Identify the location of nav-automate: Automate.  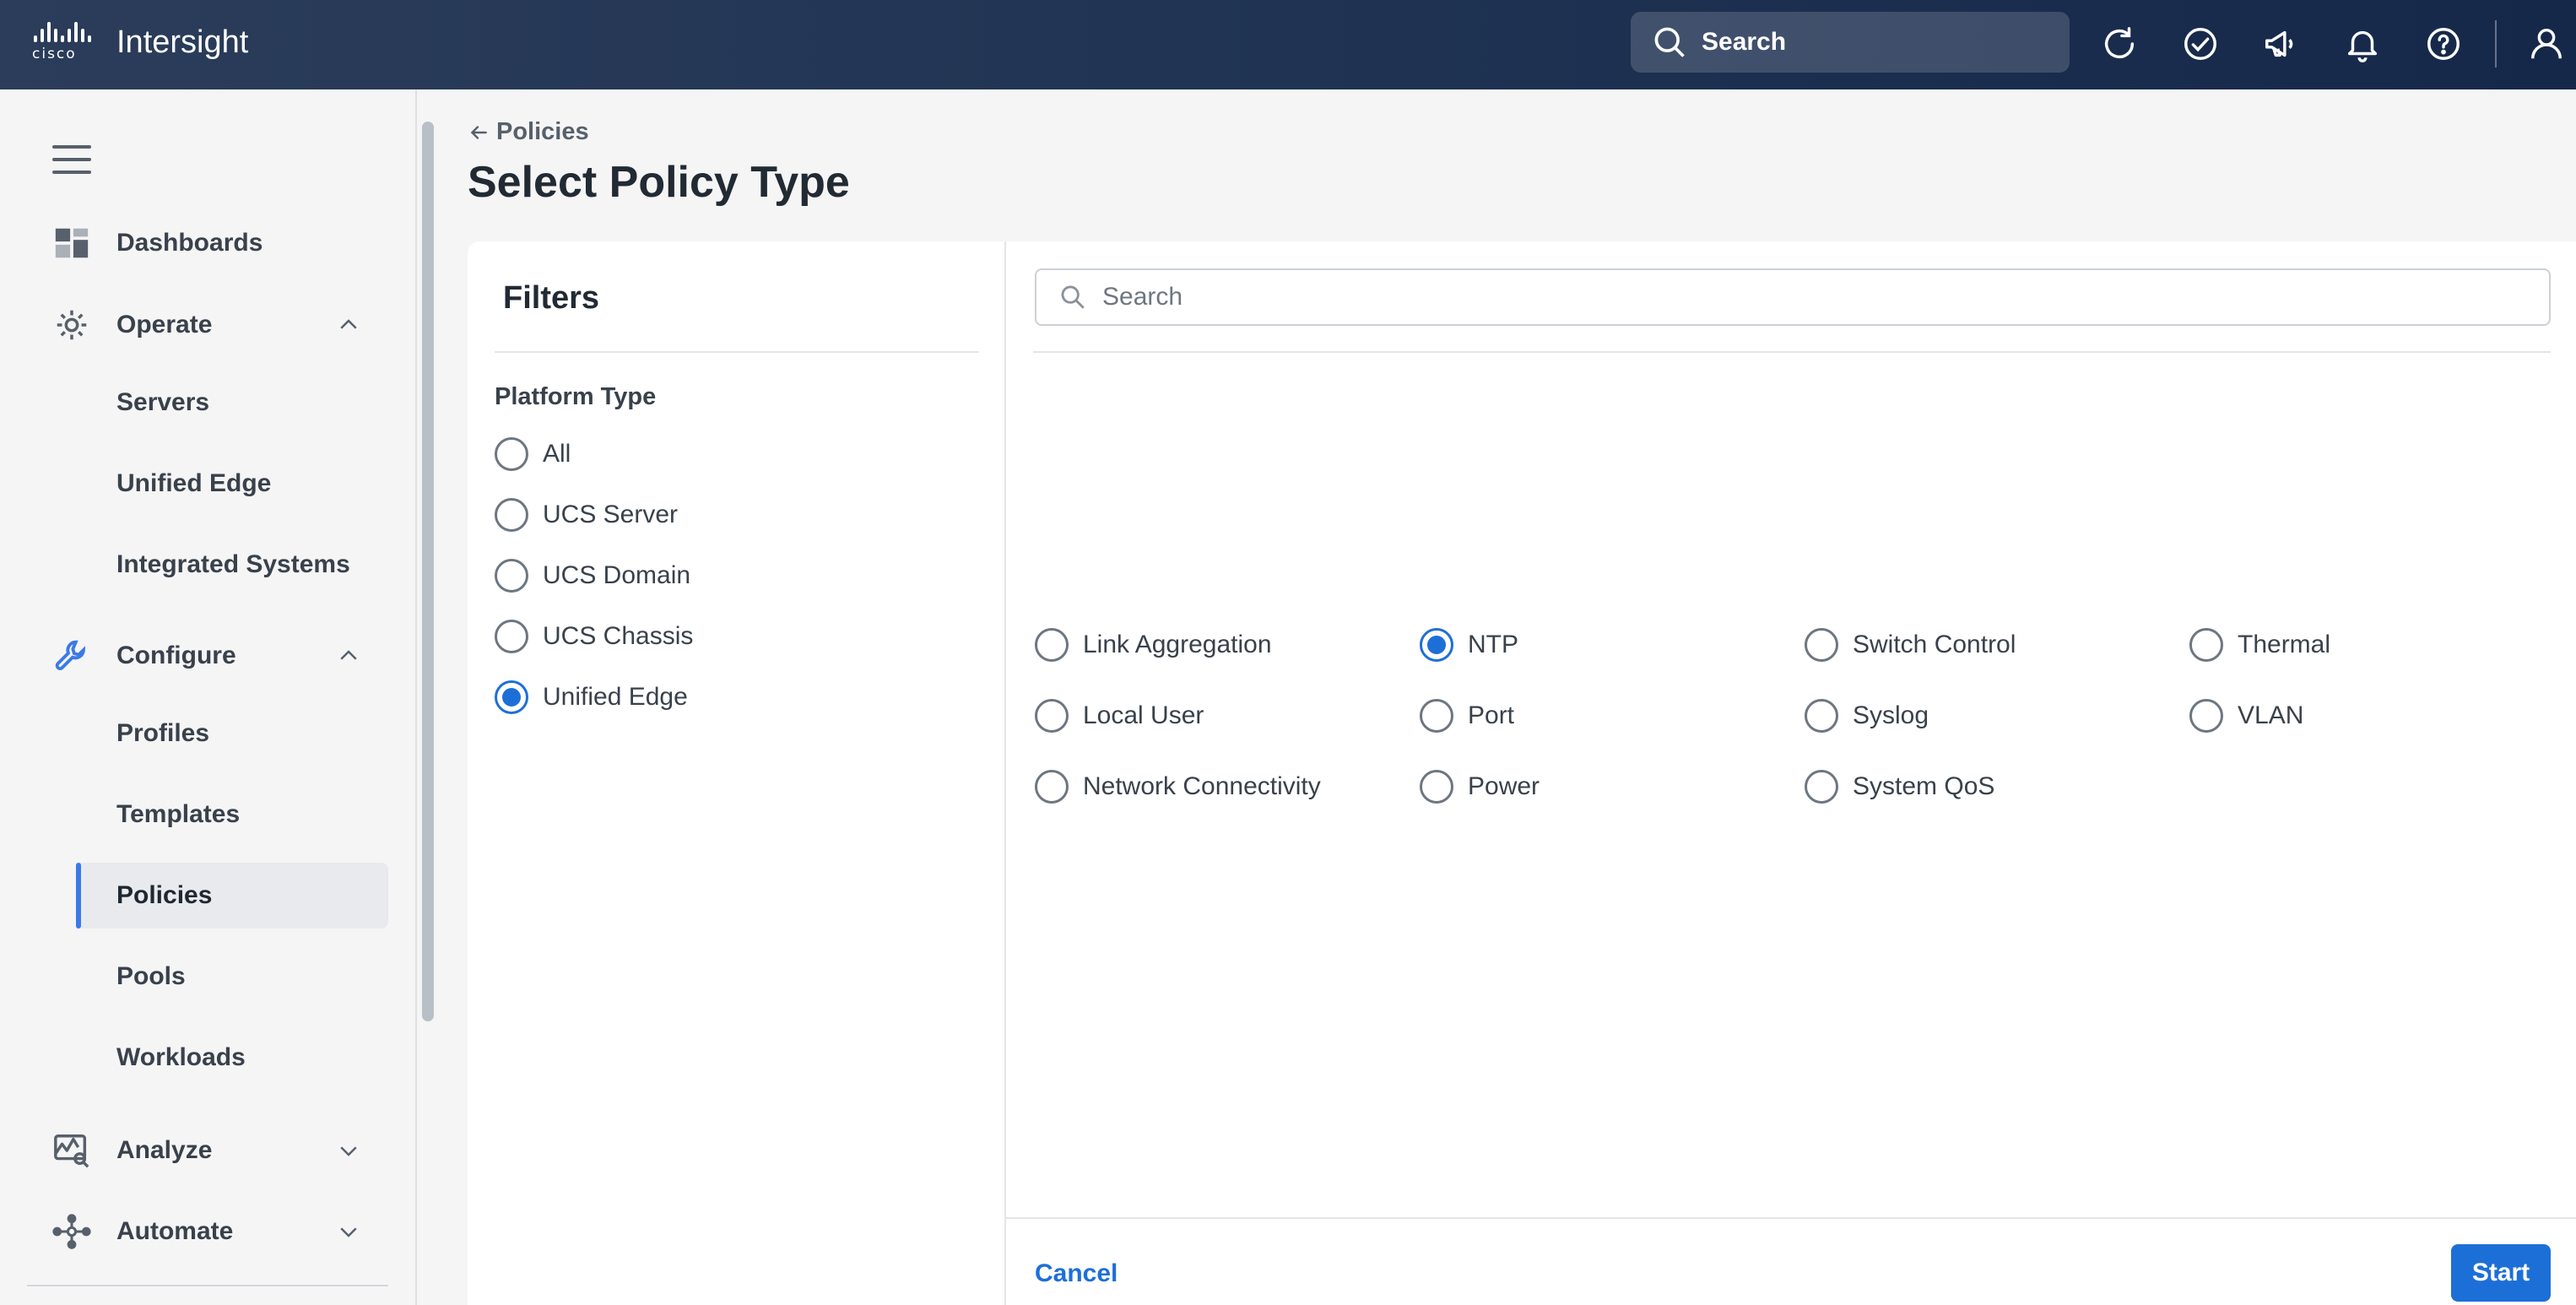
(194, 1231).